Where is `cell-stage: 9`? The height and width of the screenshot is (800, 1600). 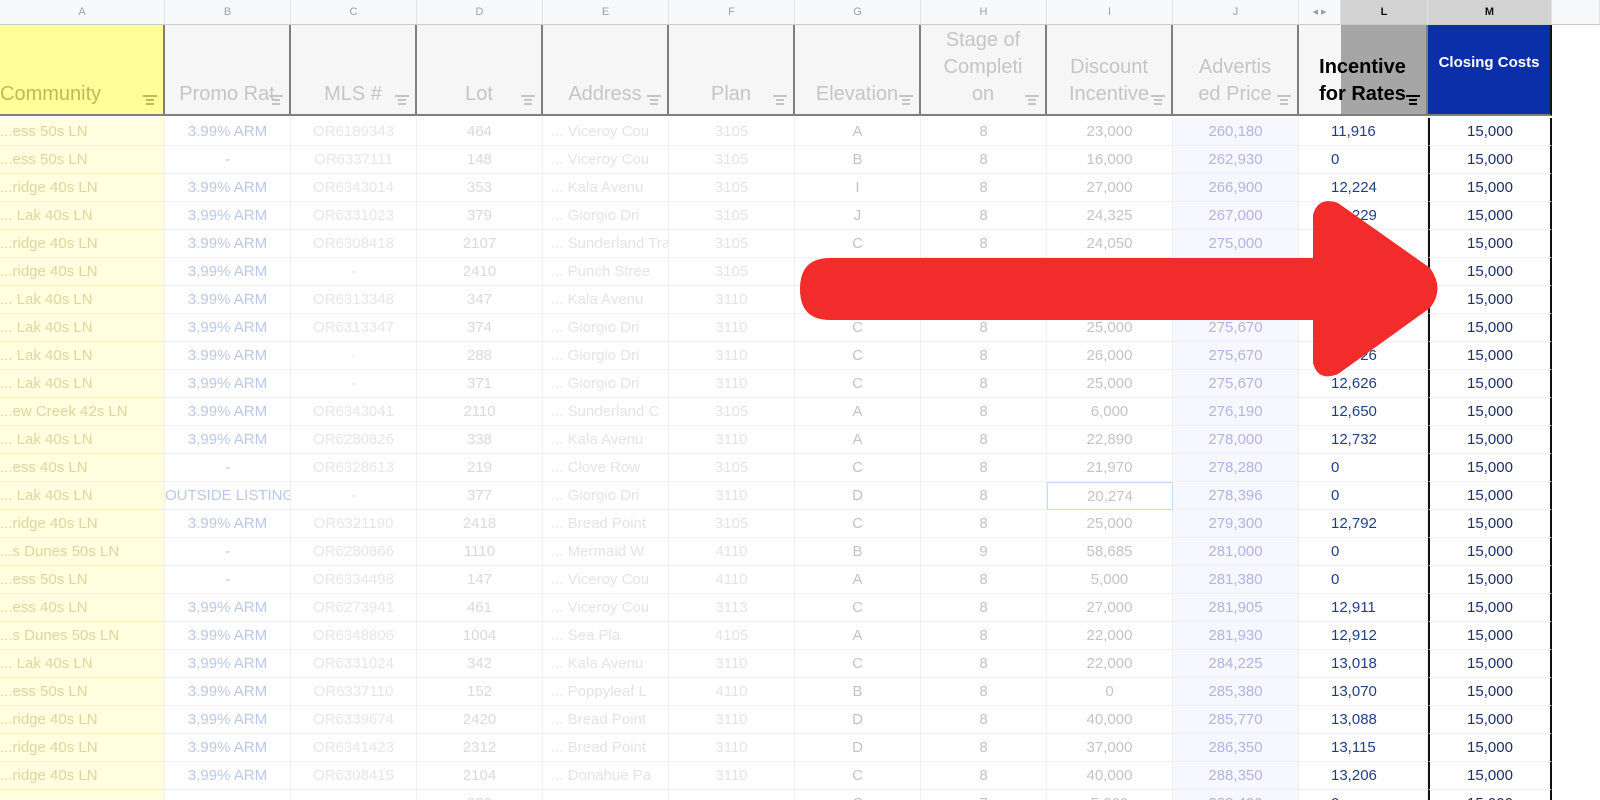
cell-stage: 9 is located at coordinates (984, 552).